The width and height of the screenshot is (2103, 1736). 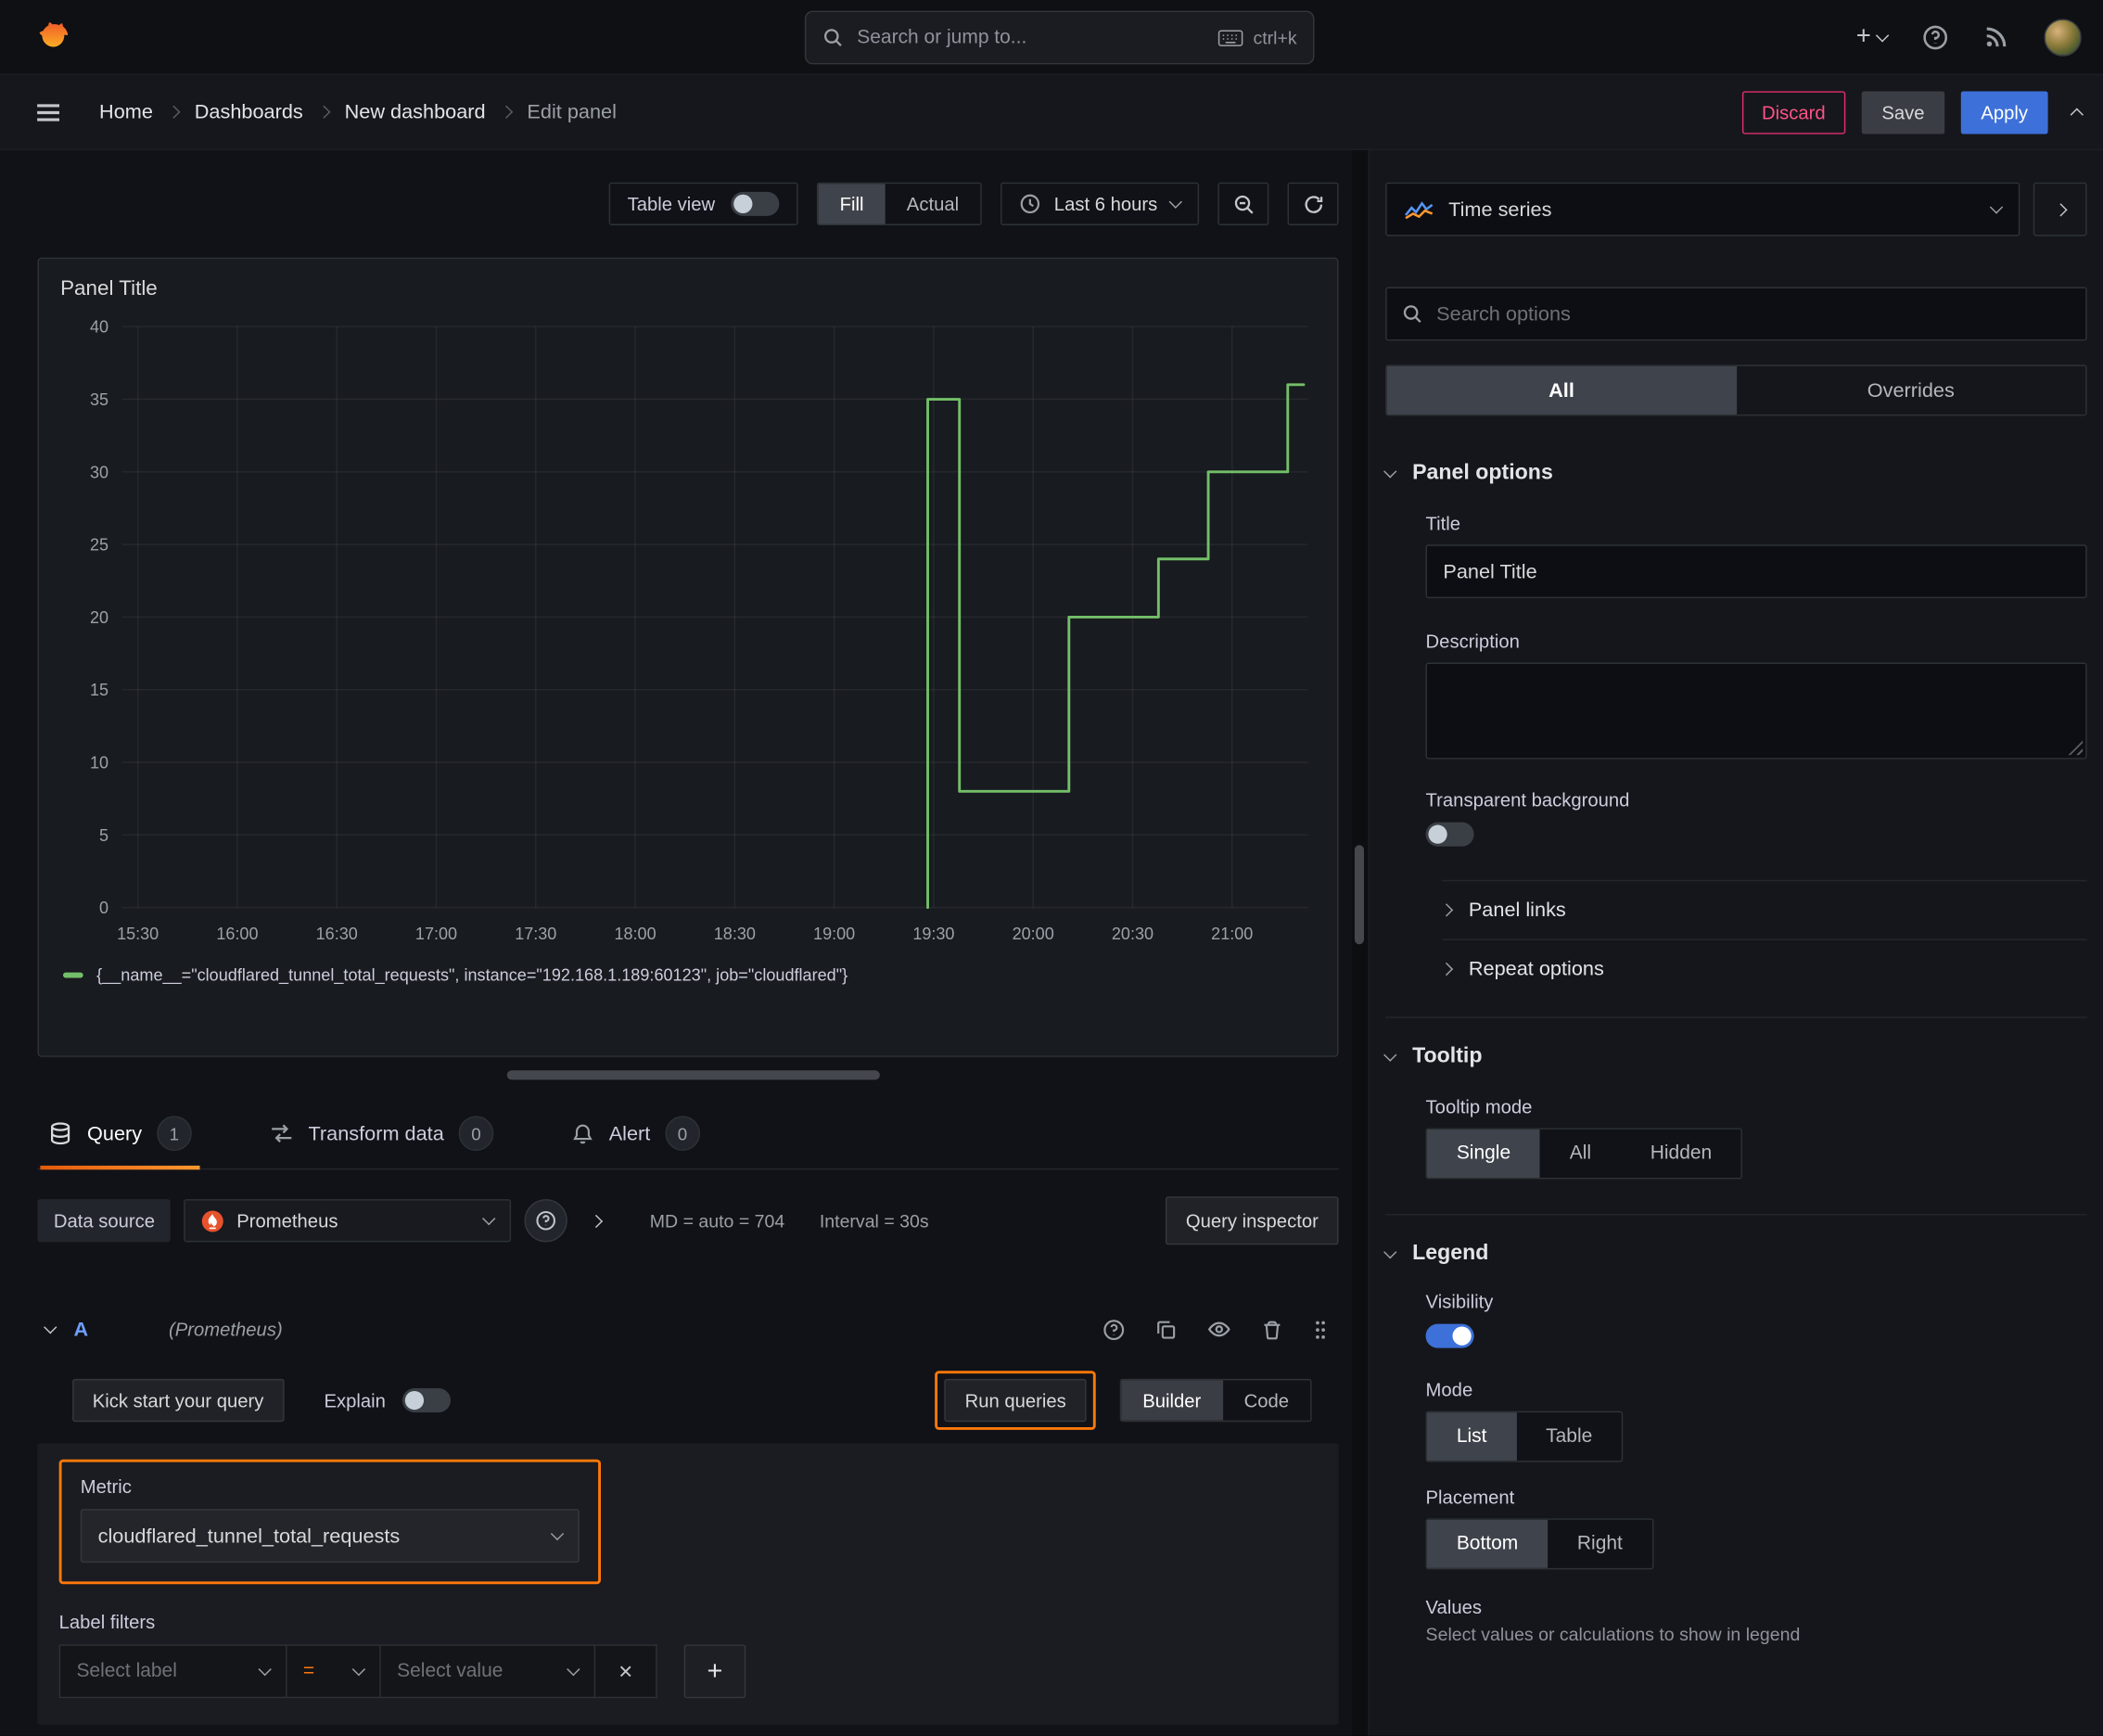 What do you see at coordinates (714, 1671) in the screenshot?
I see `add-filter-button: +` at bounding box center [714, 1671].